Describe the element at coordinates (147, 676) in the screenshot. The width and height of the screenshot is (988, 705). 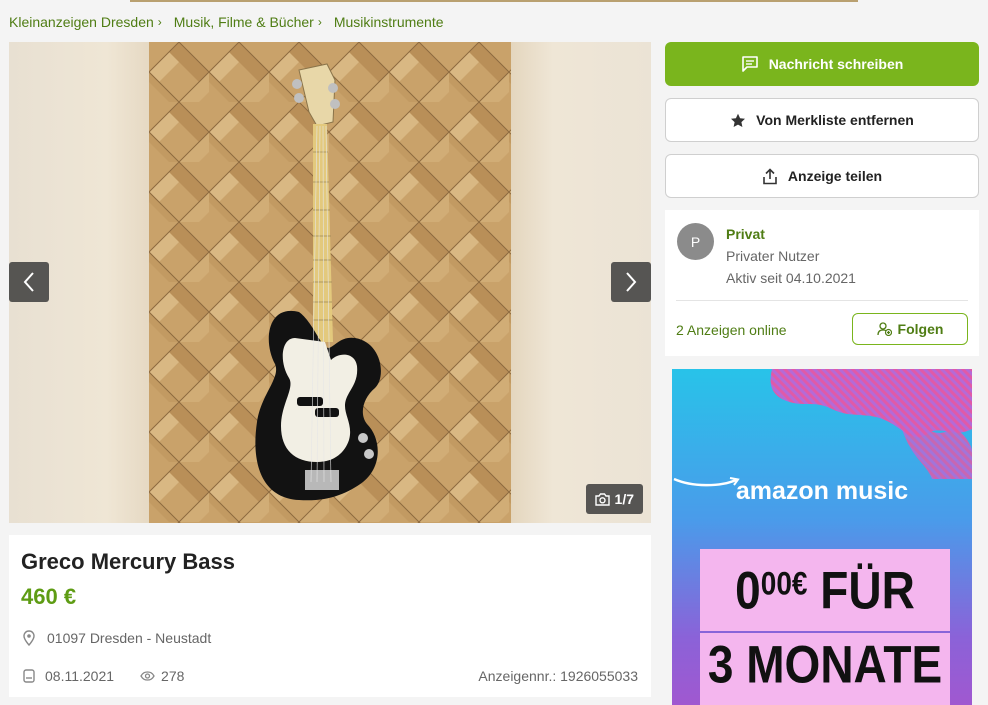
I see `eye-icon` at that location.